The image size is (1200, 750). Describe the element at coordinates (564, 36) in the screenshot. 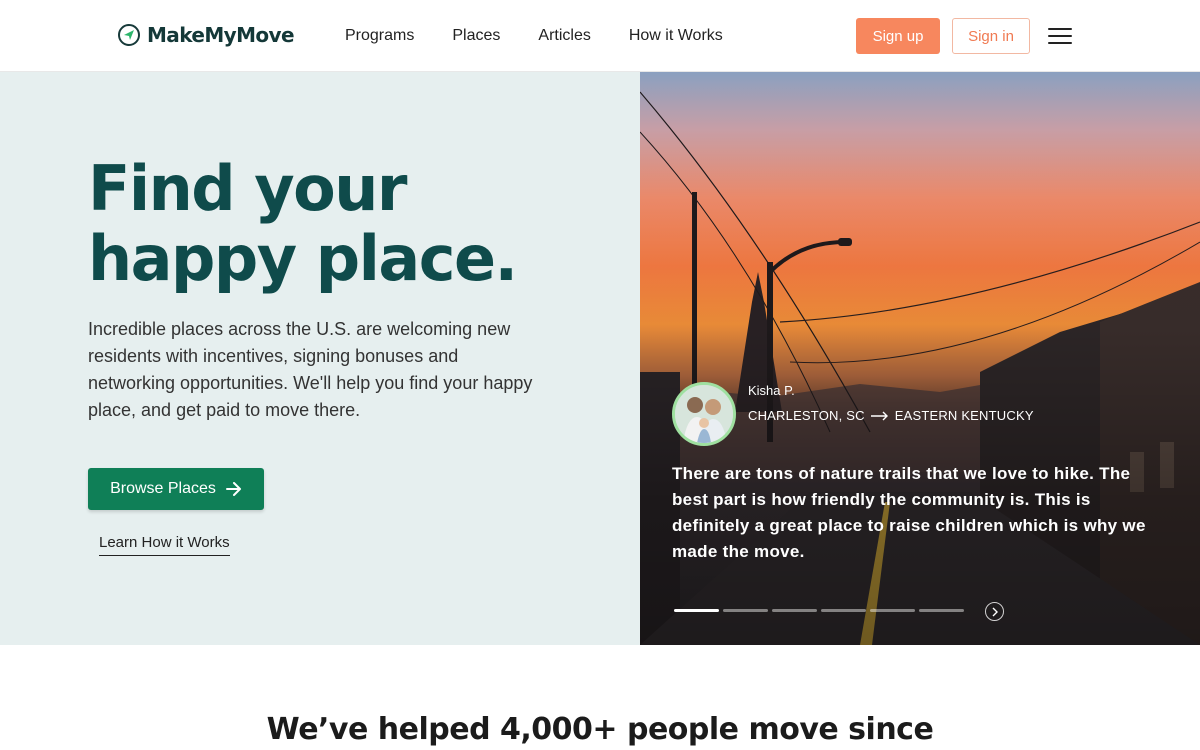

I see `nav-link-articles: Articles` at that location.